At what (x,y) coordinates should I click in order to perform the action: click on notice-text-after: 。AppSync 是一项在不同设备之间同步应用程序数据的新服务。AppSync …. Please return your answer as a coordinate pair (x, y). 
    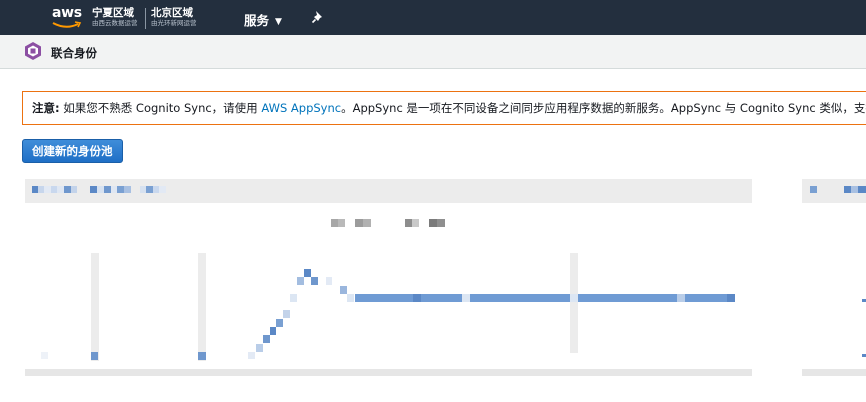
    Looking at the image, I should click on (603, 108).